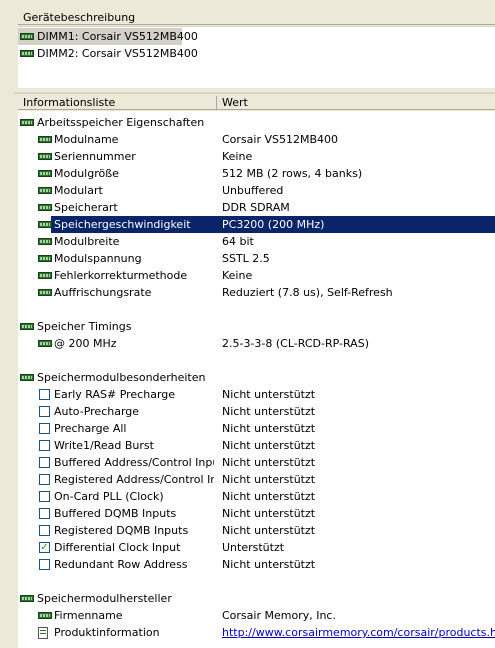 The width and height of the screenshot is (495, 648). I want to click on field-label: Modulspannung, so click(98, 258).